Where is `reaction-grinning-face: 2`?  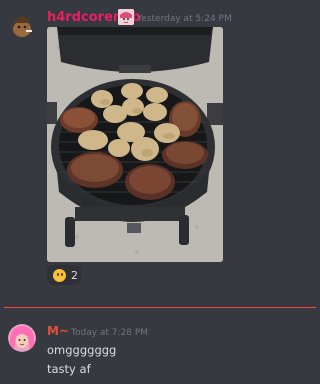 reaction-grinning-face: 2 is located at coordinates (64, 275).